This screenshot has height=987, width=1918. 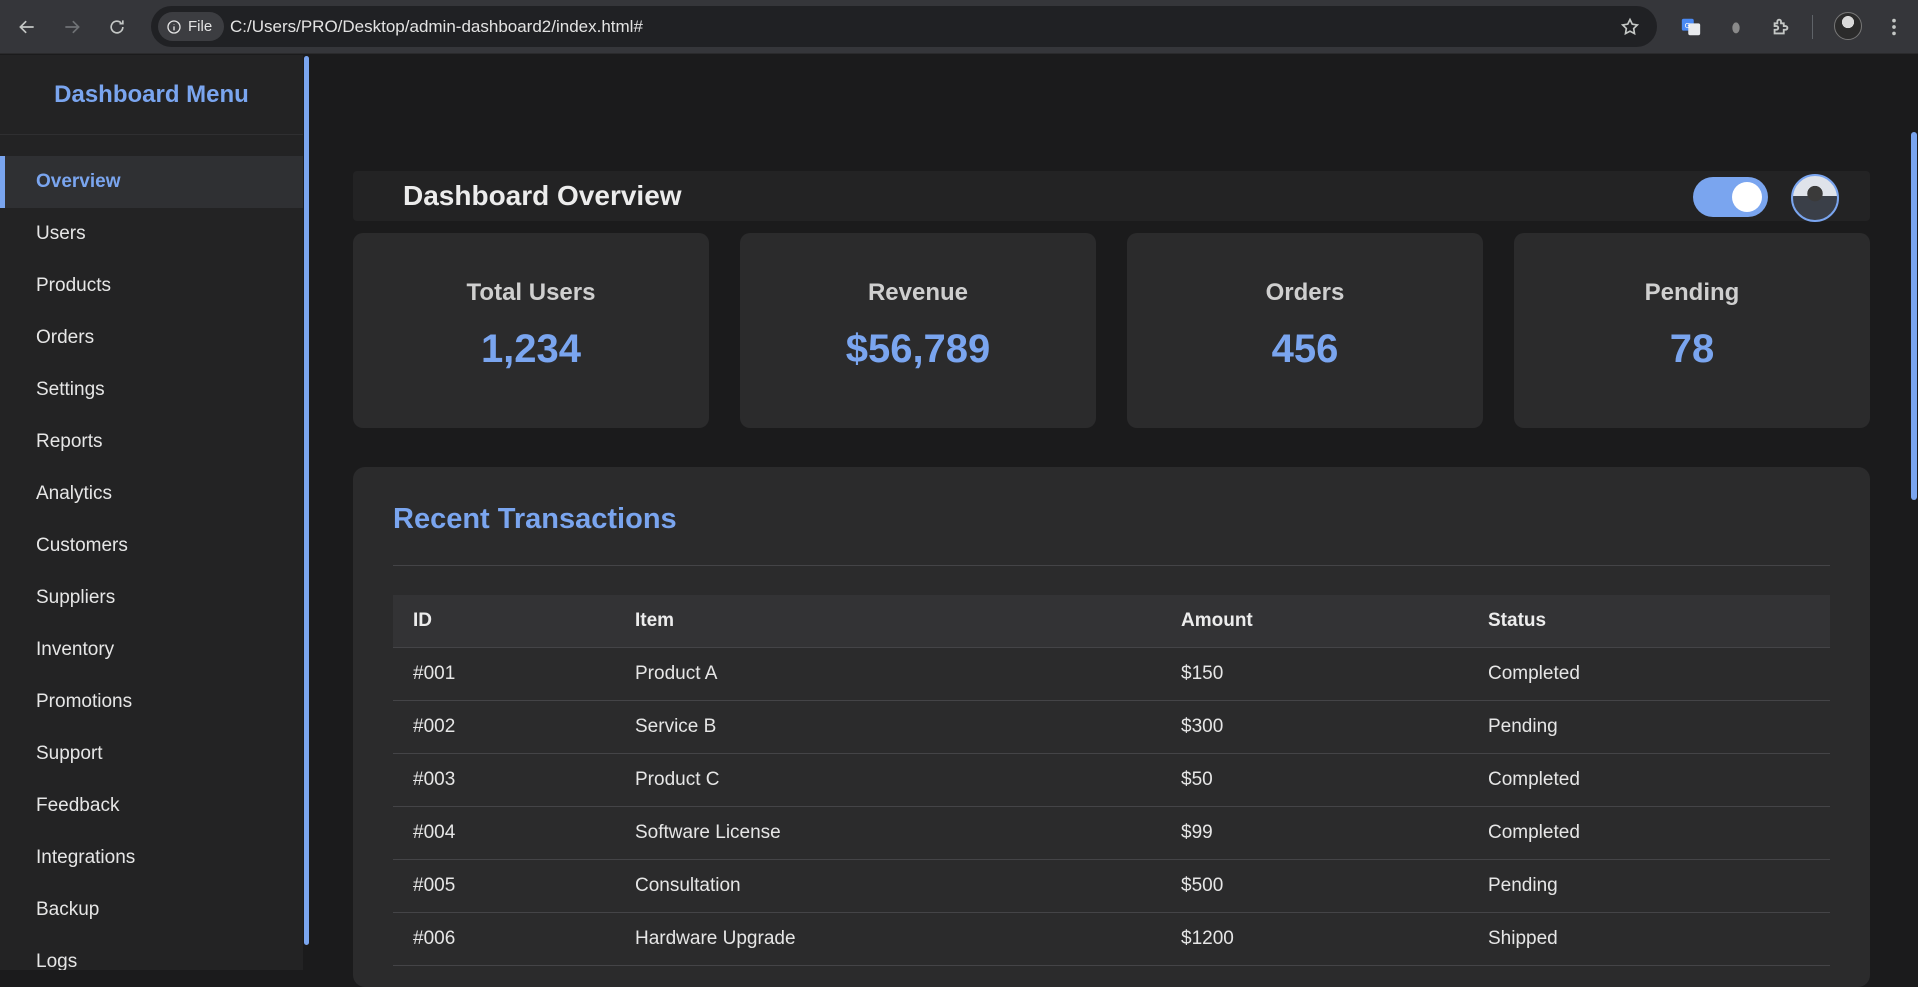 I want to click on extensions-menu-button, so click(x=1781, y=27).